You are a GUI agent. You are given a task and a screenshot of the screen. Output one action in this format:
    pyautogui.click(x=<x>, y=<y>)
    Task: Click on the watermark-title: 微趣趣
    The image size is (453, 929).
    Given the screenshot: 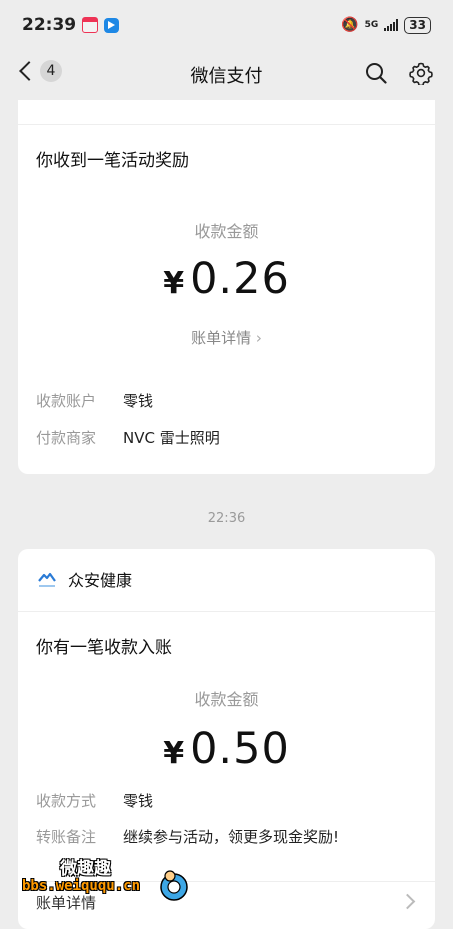 What is the action you would take?
    pyautogui.click(x=85, y=869)
    